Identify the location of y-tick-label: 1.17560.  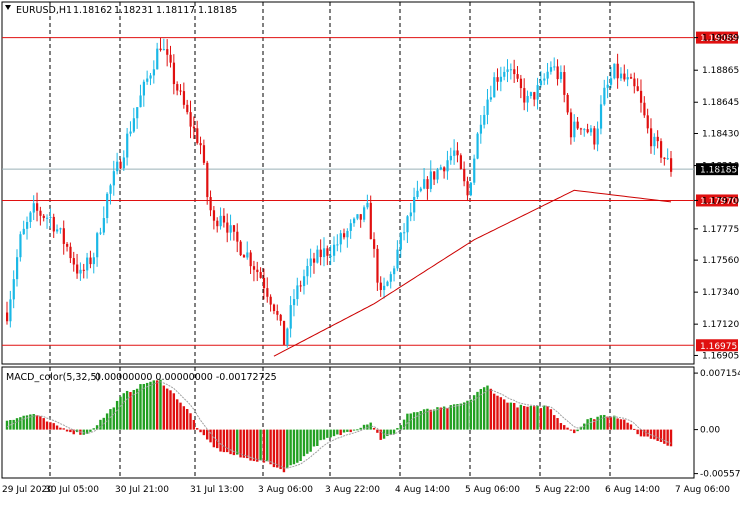
(720, 261).